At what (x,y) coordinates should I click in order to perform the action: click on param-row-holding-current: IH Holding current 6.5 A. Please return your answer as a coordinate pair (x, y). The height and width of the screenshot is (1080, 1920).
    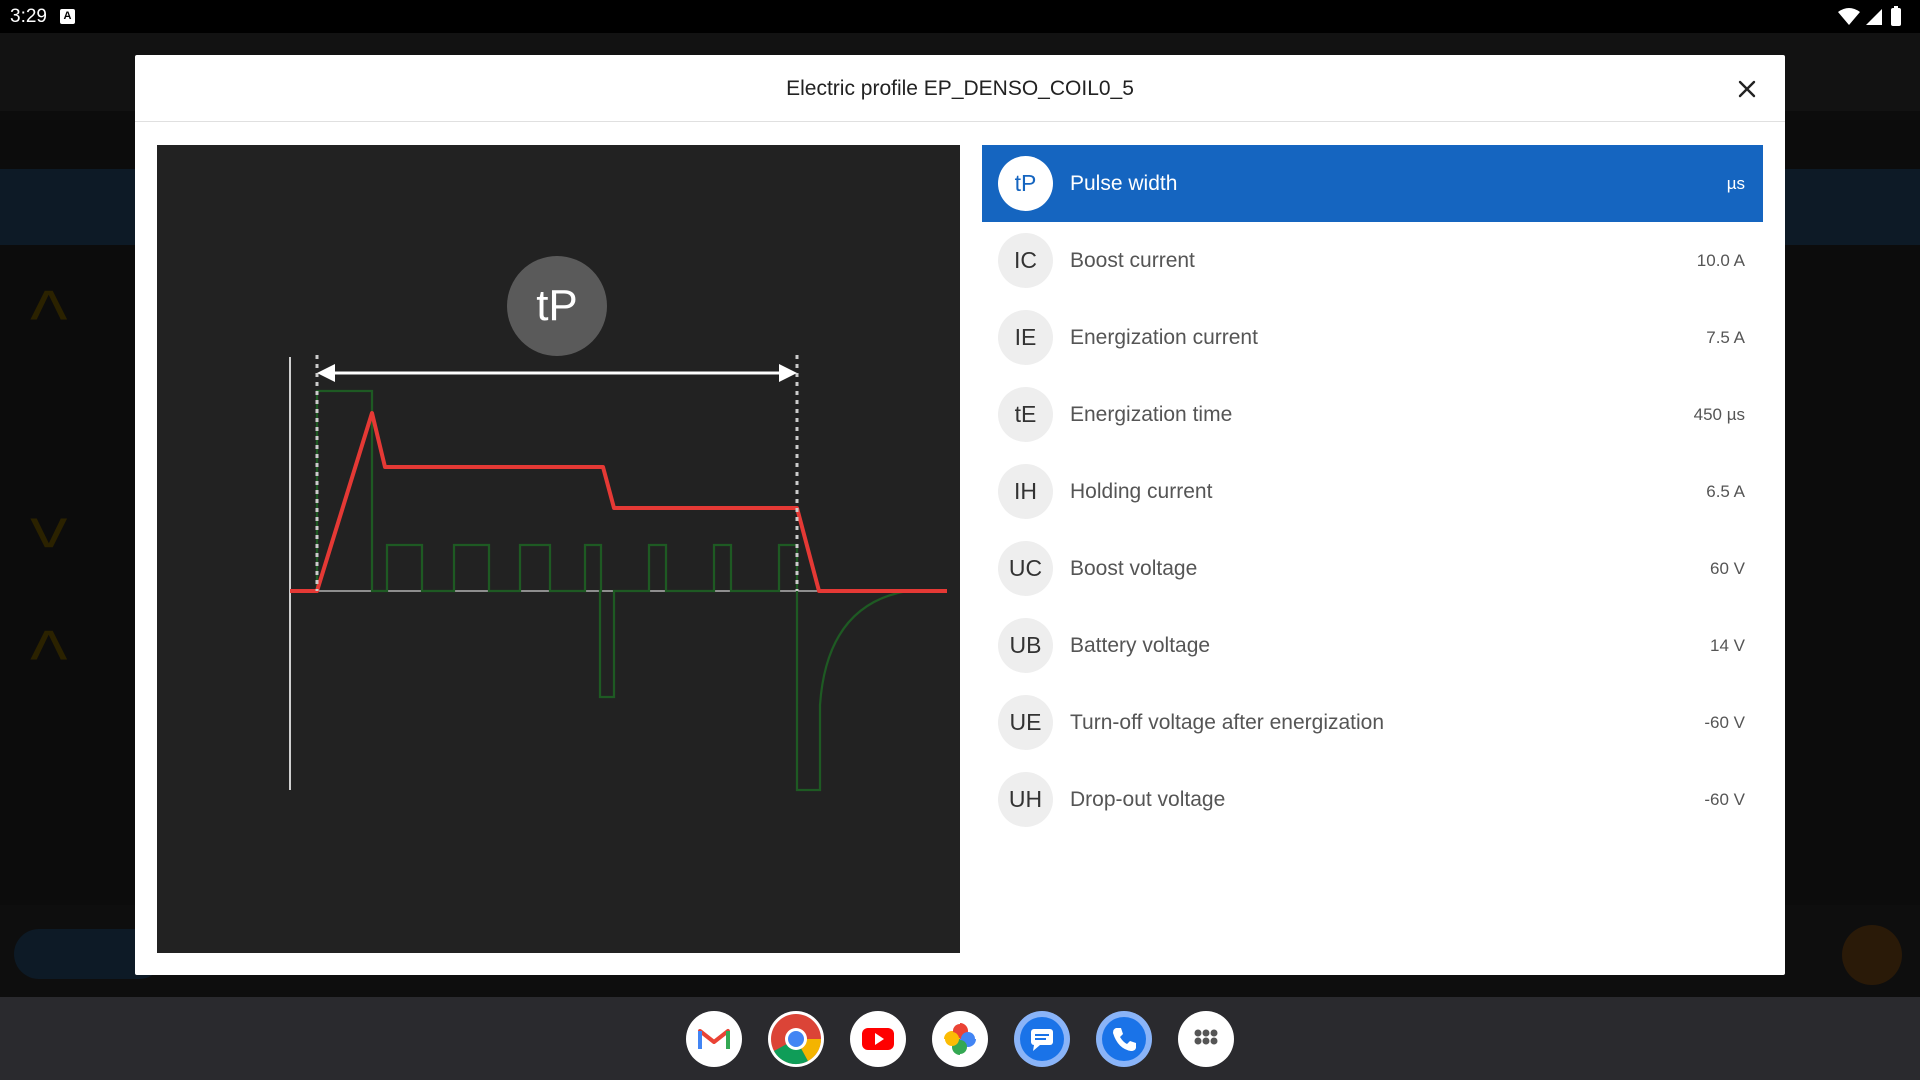
    Looking at the image, I should click on (1372, 491).